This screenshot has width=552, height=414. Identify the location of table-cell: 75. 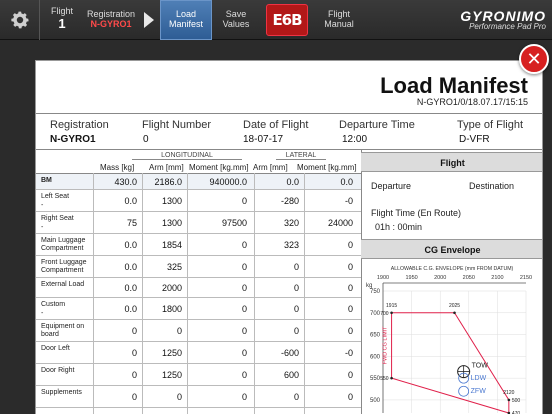
(132, 223).